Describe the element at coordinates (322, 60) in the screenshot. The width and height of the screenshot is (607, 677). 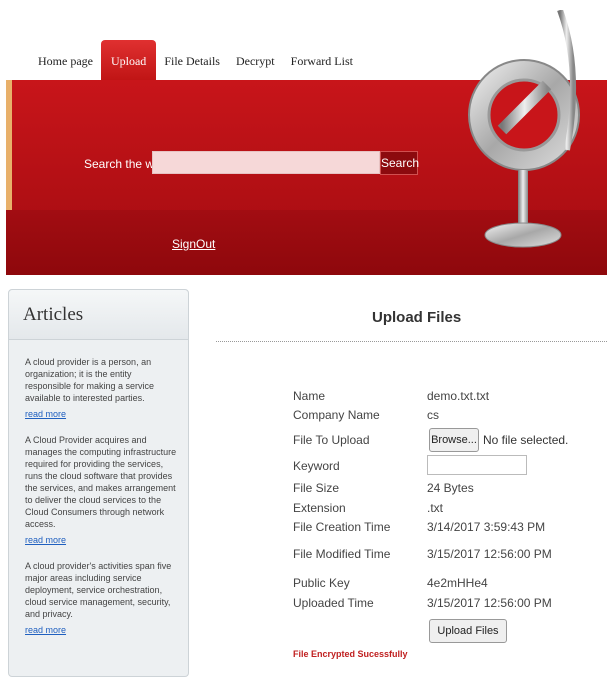
I see `nav-forward-list: Forward List` at that location.